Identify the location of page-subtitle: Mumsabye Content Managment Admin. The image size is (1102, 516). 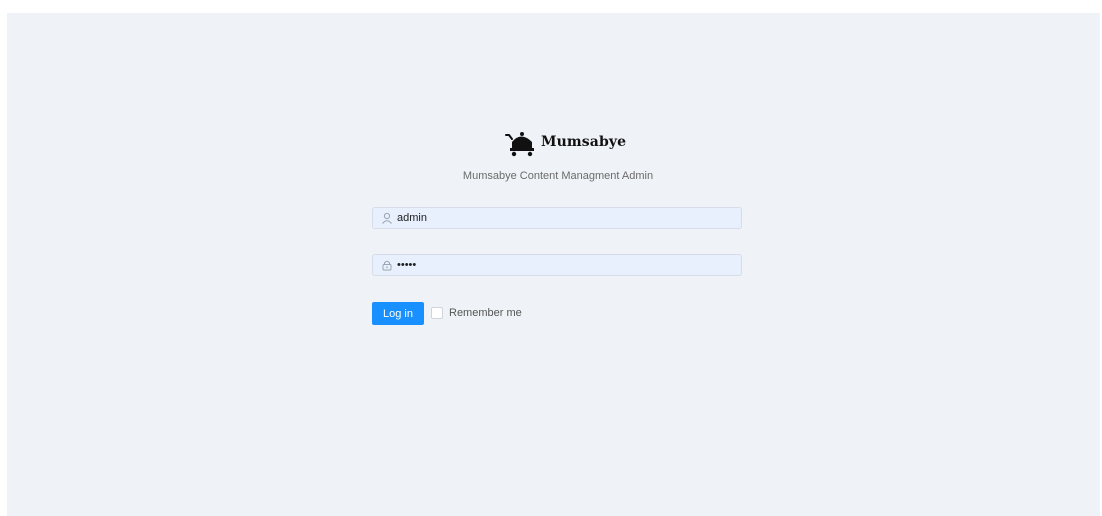
(558, 176).